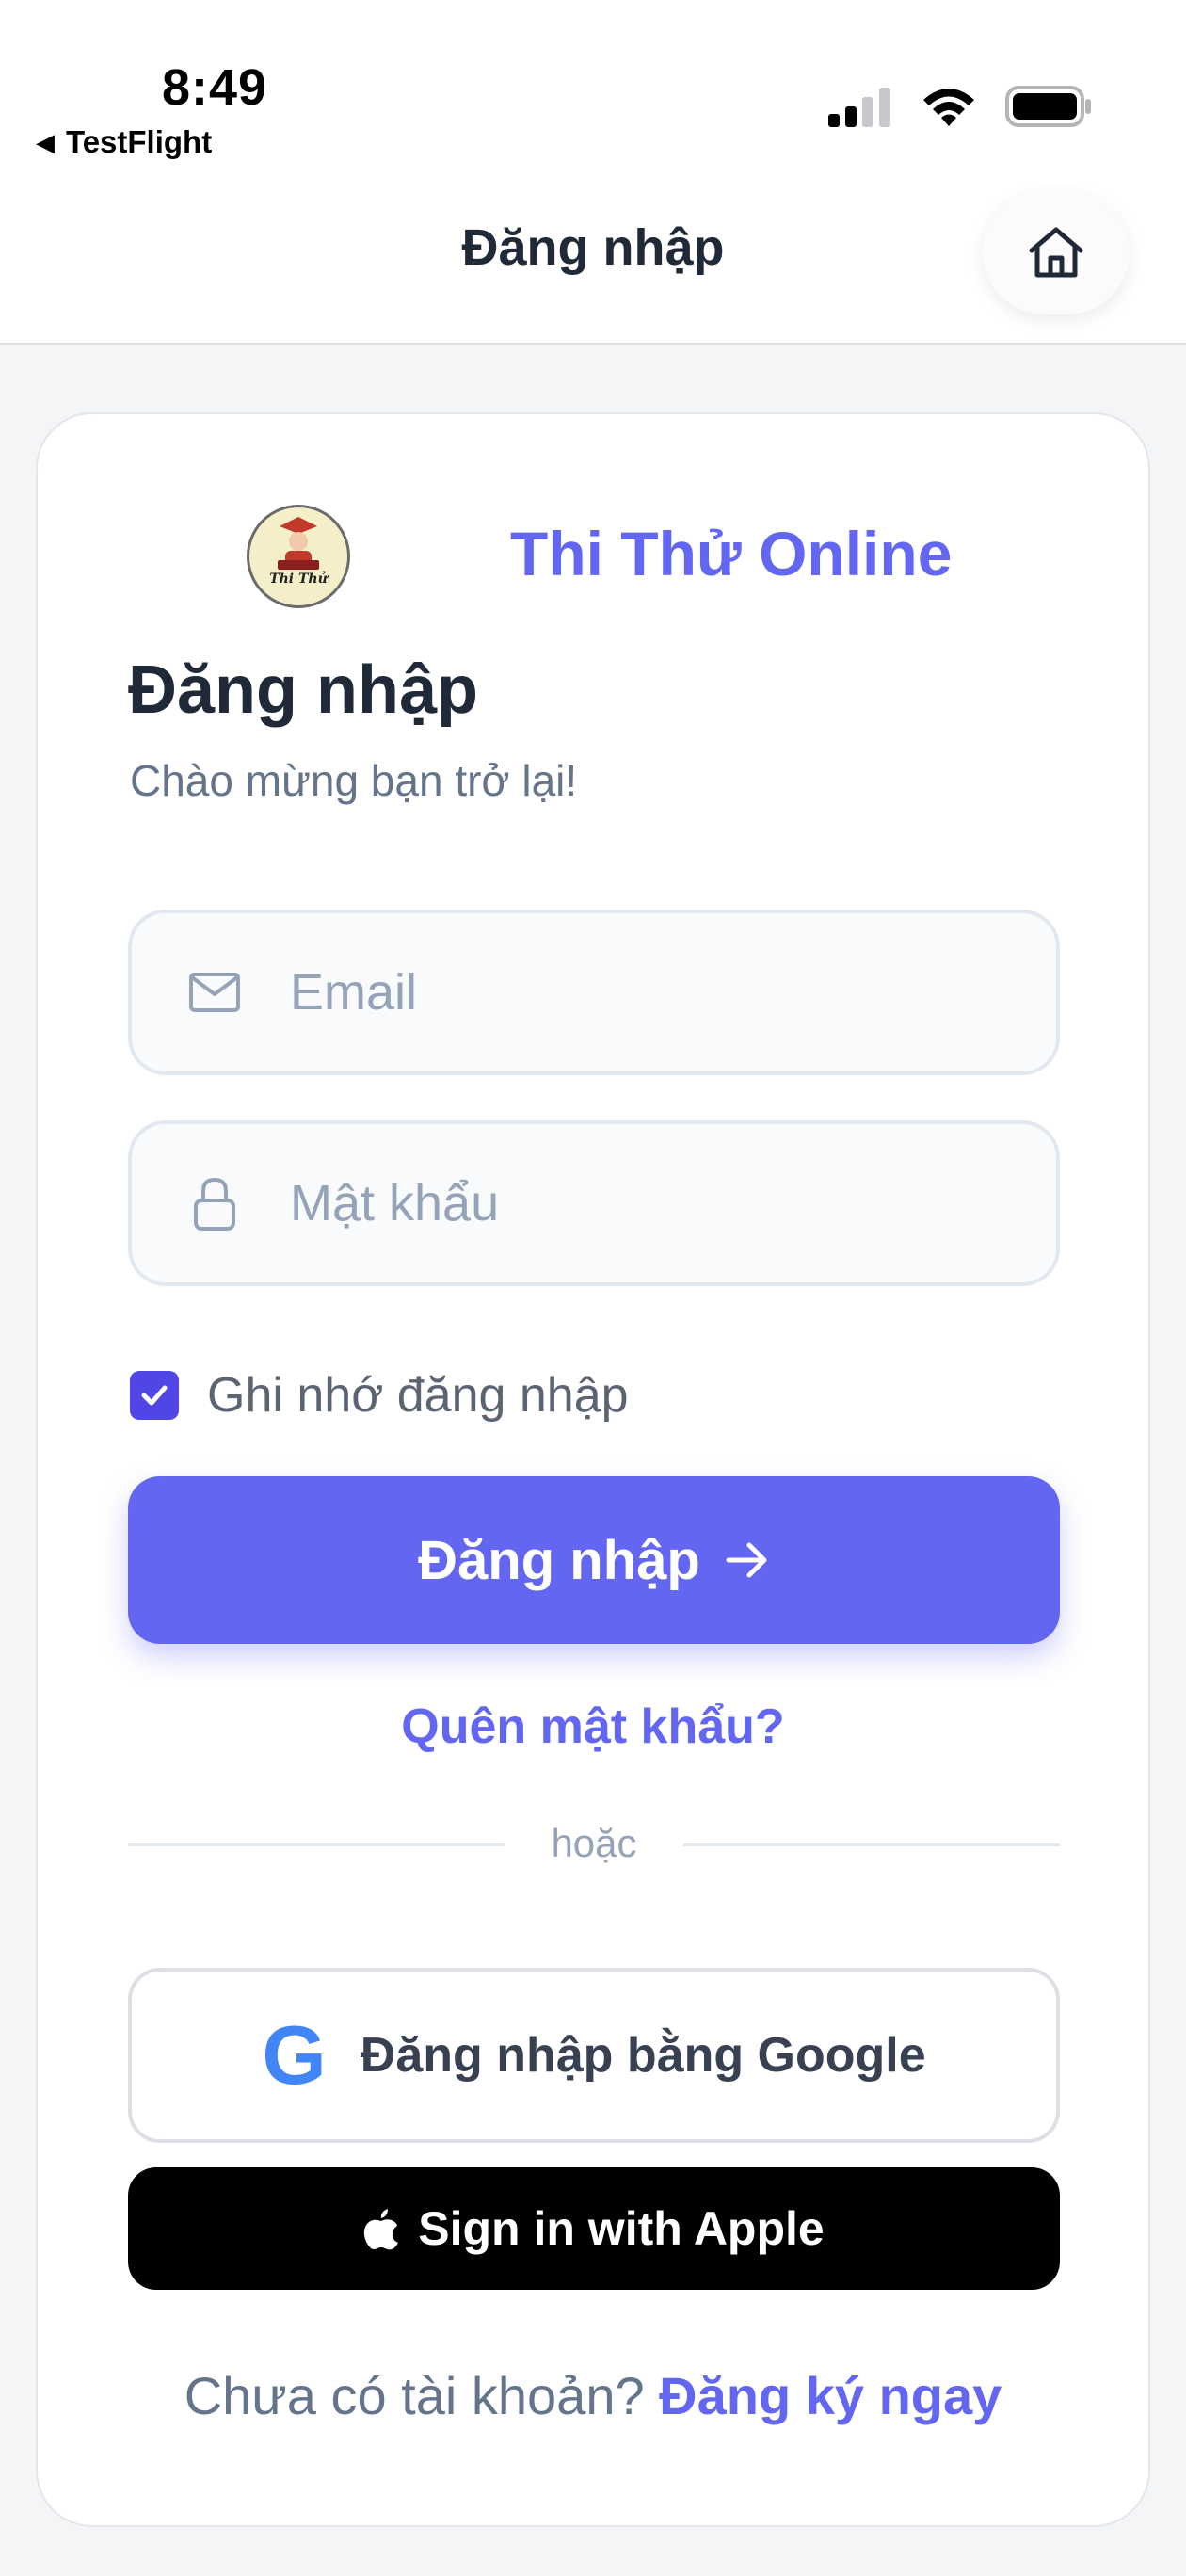 This screenshot has height=2576, width=1186. Describe the element at coordinates (303, 690) in the screenshot. I see `login-heading: Đăng nhập` at that location.